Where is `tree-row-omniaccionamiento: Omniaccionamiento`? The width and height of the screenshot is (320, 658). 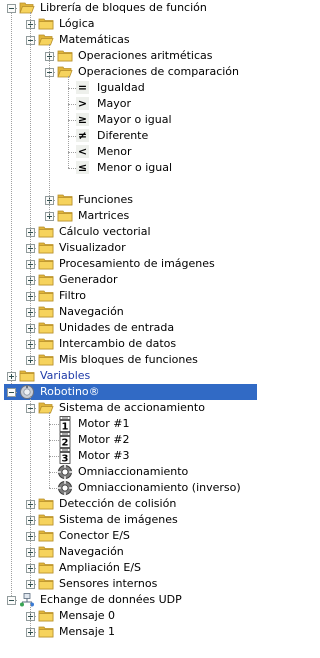
tree-row-omniaccionamiento: Omniaccionamiento is located at coordinates (130, 472).